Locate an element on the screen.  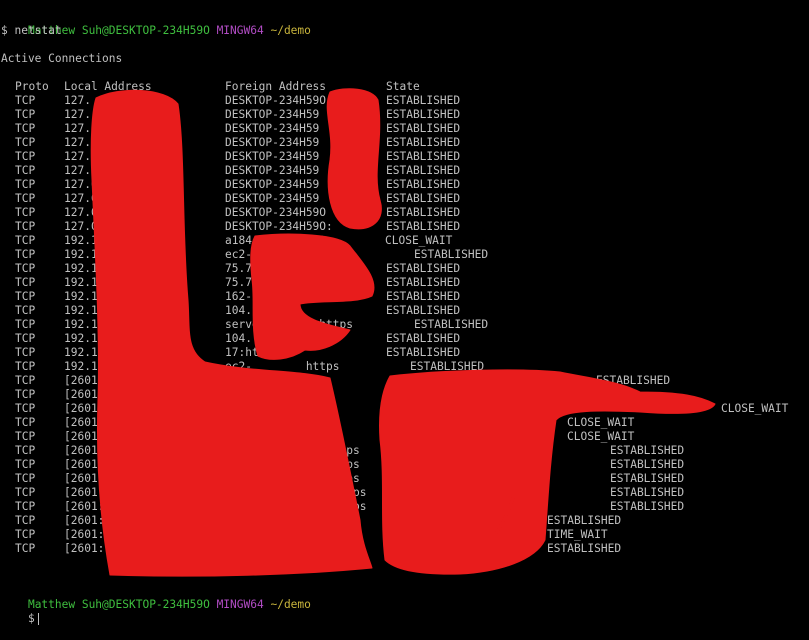
table-row: TCP [2601: bk-i ESTABLISHED is located at coordinates (404, 521).